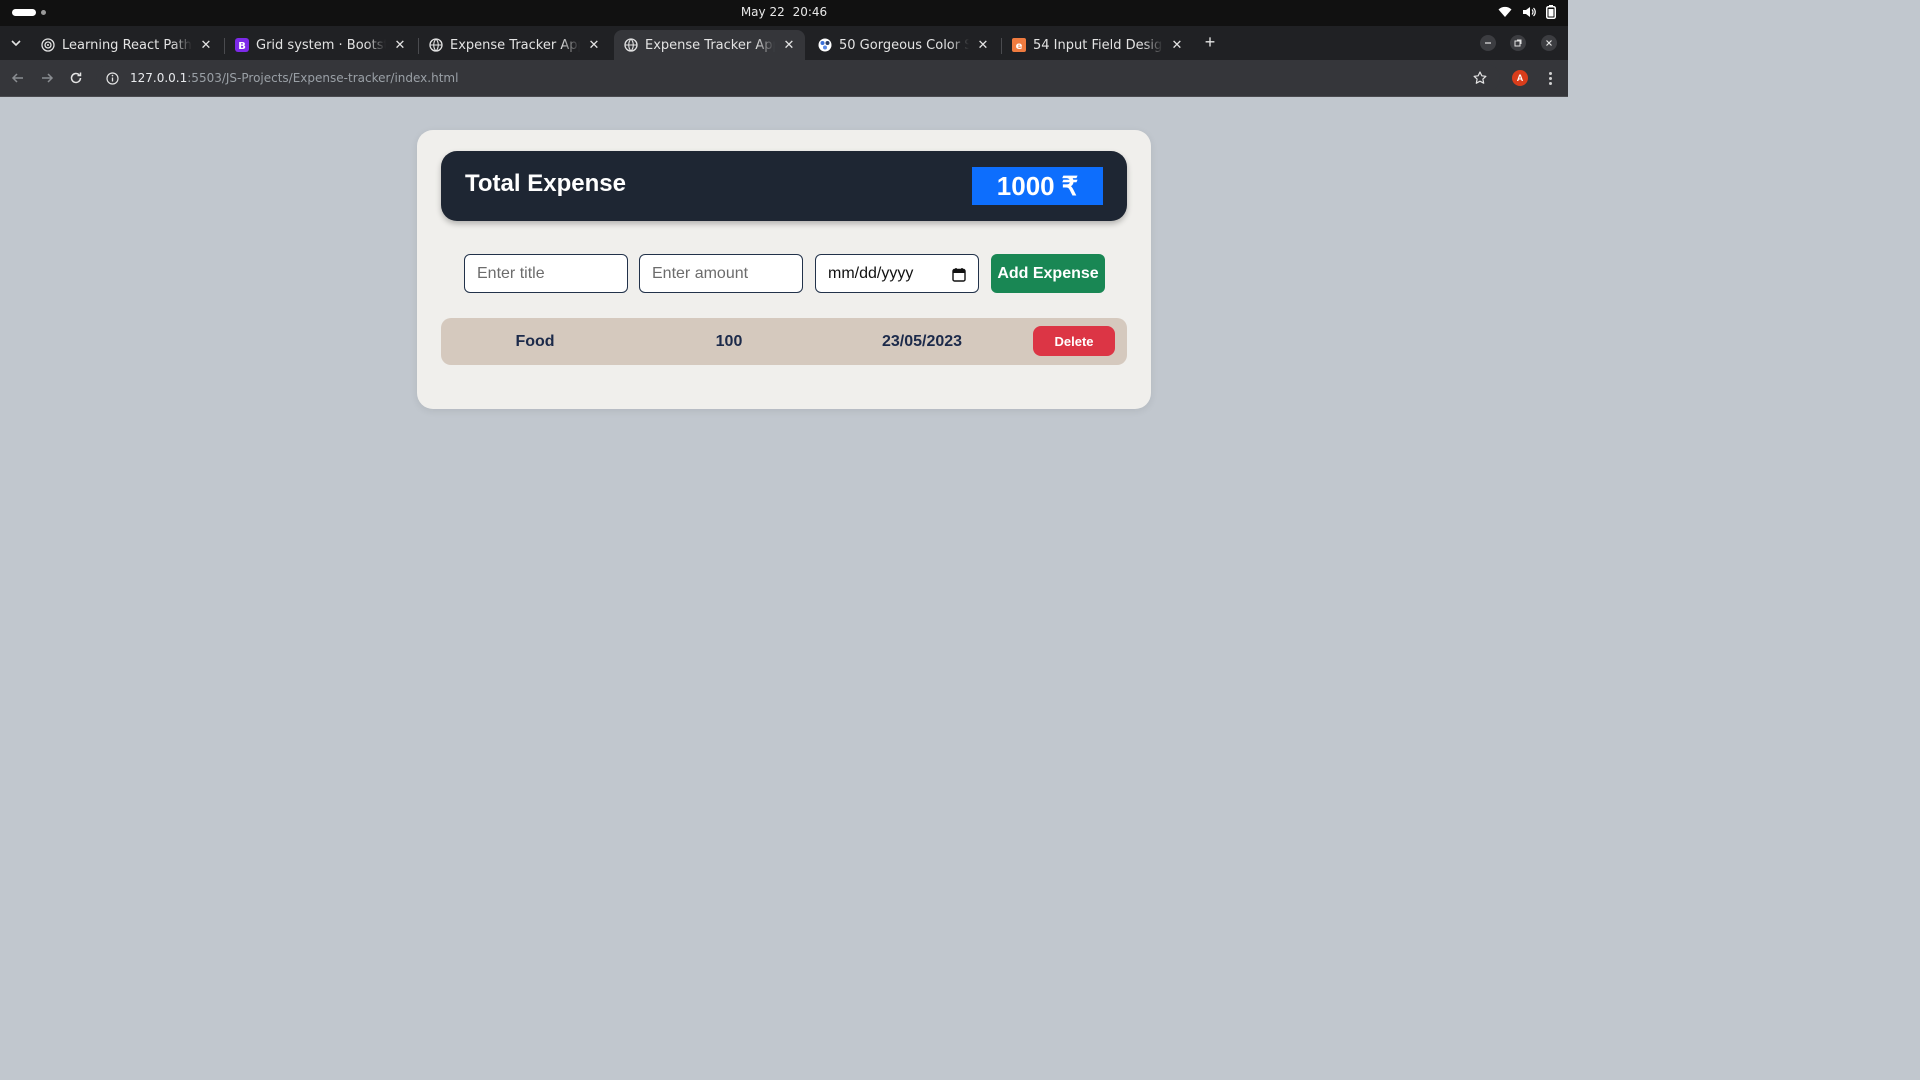  I want to click on svg-text: e, so click(1019, 46).